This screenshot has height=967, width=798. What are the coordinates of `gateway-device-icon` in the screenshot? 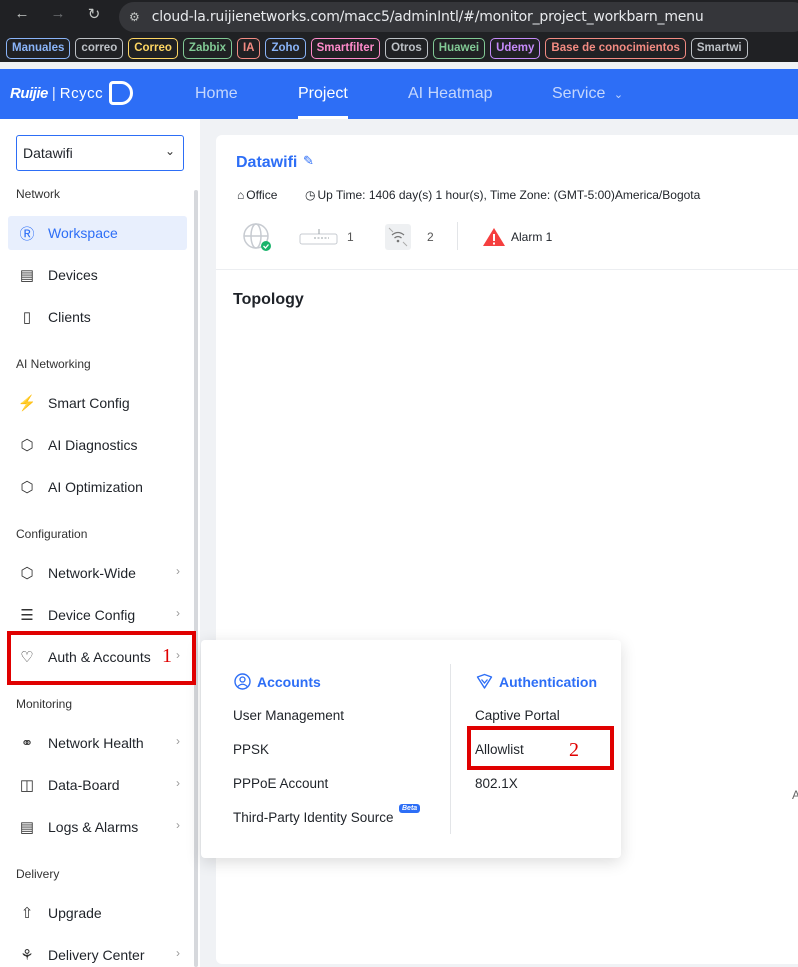 It's located at (318, 237).